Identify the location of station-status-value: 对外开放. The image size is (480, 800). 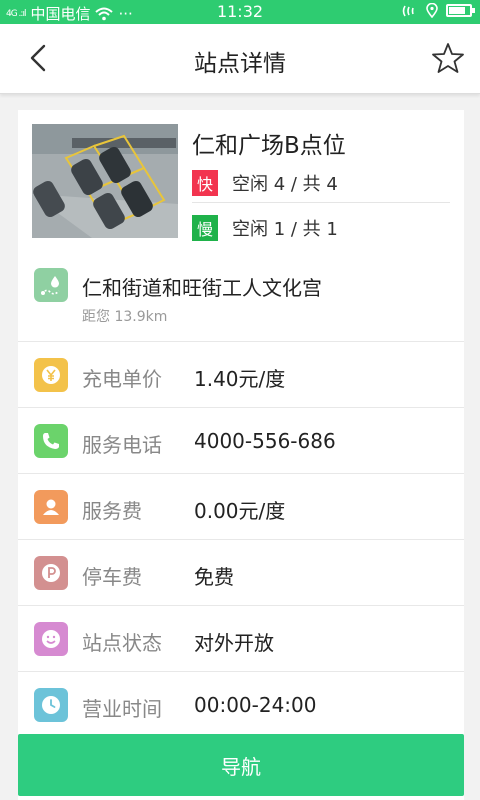
(234, 643).